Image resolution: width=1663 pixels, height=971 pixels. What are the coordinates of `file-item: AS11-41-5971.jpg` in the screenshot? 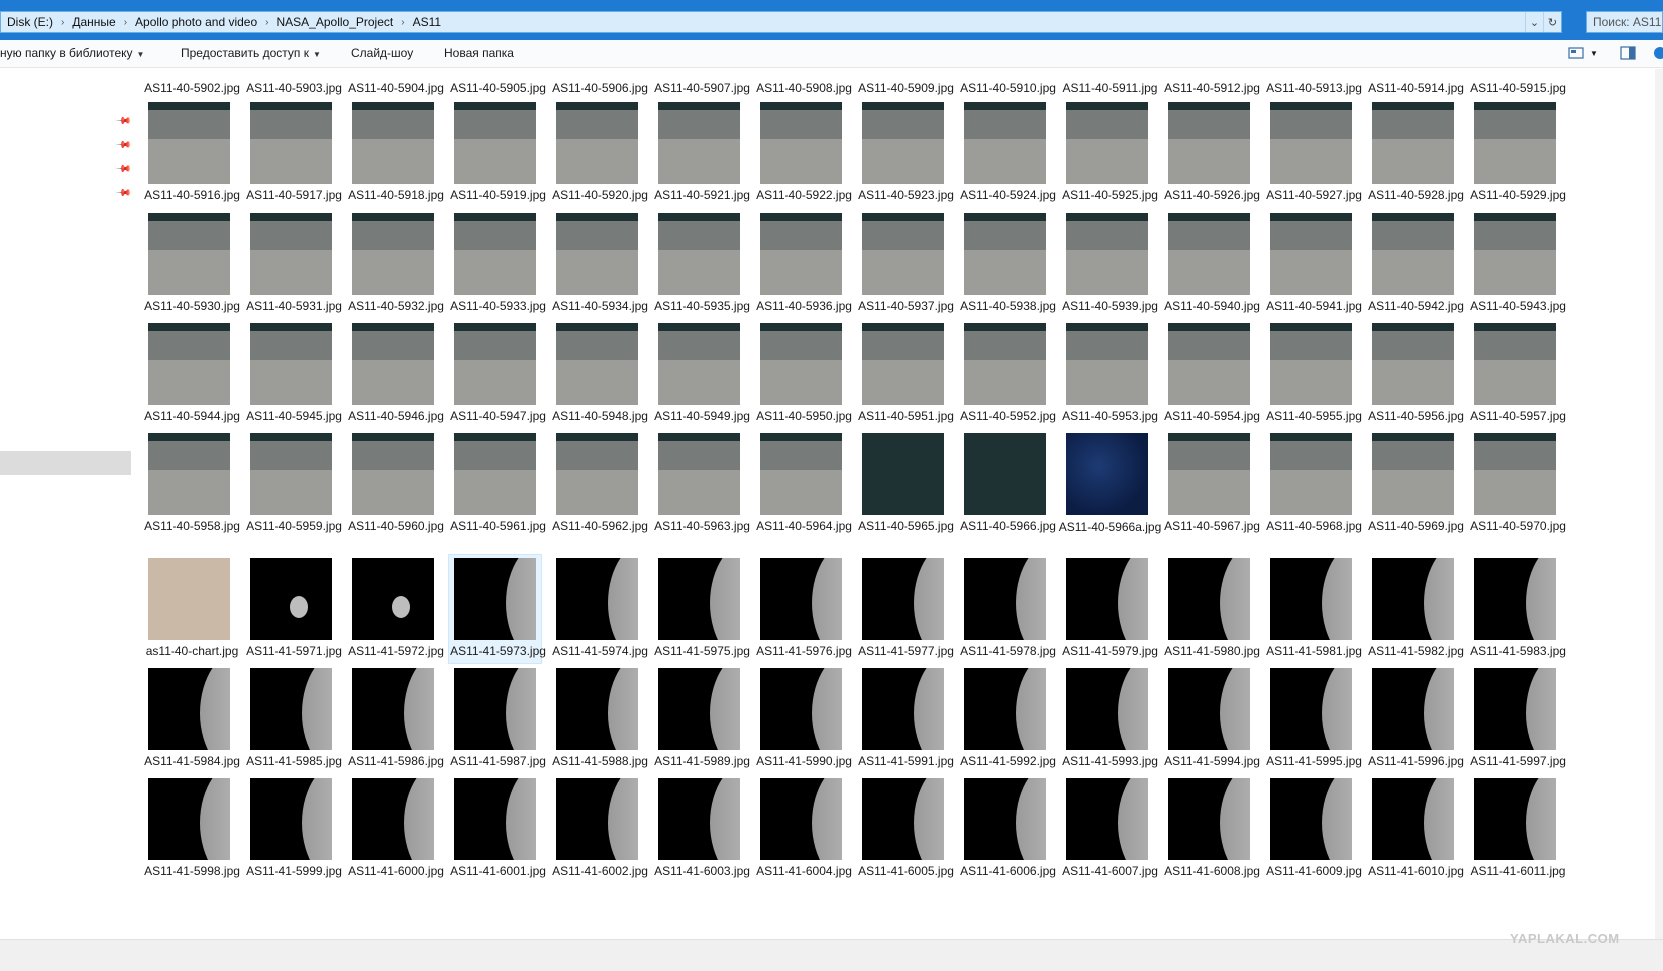 It's located at (294, 613).